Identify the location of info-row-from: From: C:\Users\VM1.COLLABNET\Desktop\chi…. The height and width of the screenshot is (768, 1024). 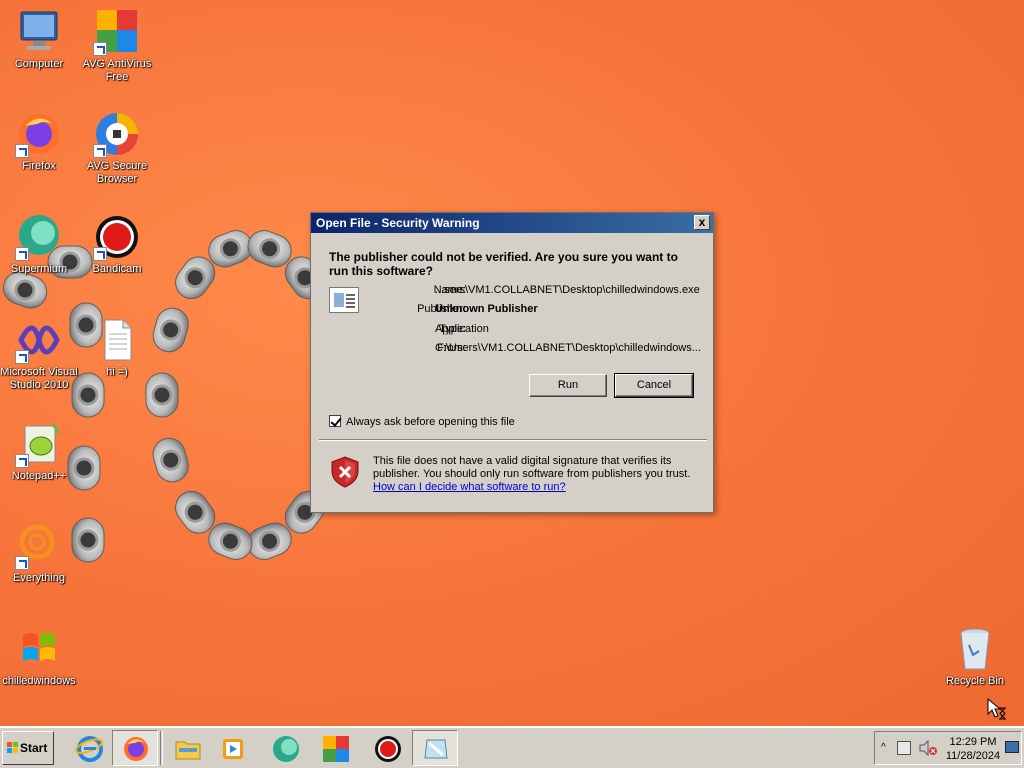
(531, 348).